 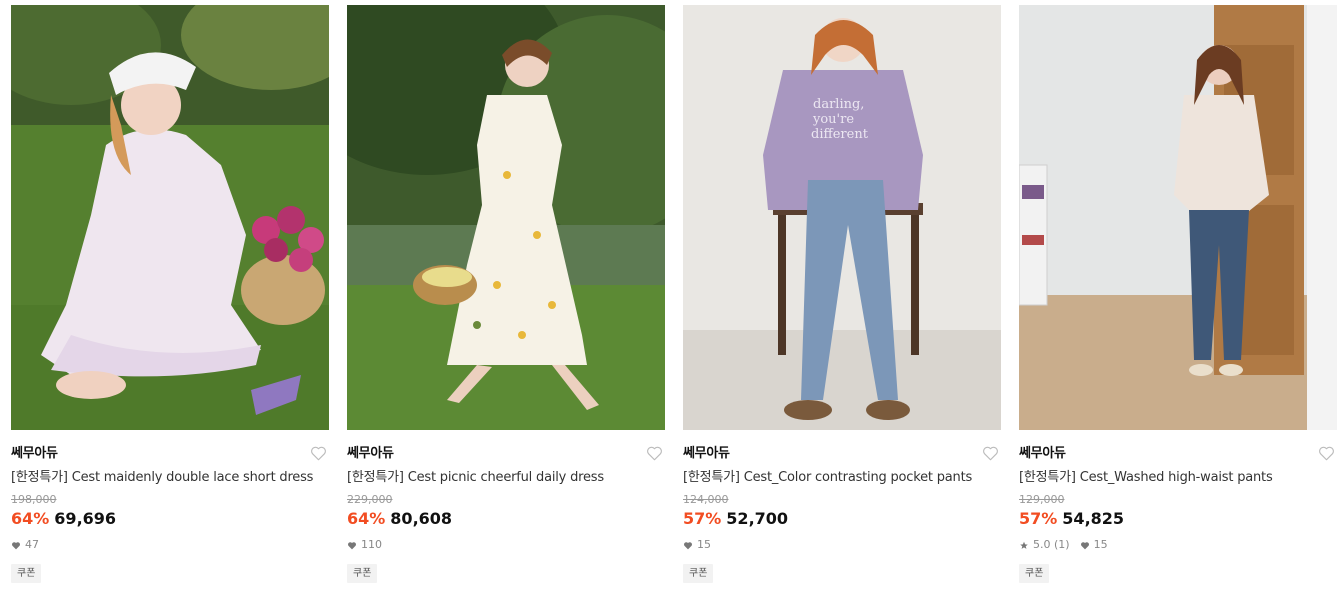 What do you see at coordinates (833, 119) in the screenshot?
I see `svg-text: you're` at bounding box center [833, 119].